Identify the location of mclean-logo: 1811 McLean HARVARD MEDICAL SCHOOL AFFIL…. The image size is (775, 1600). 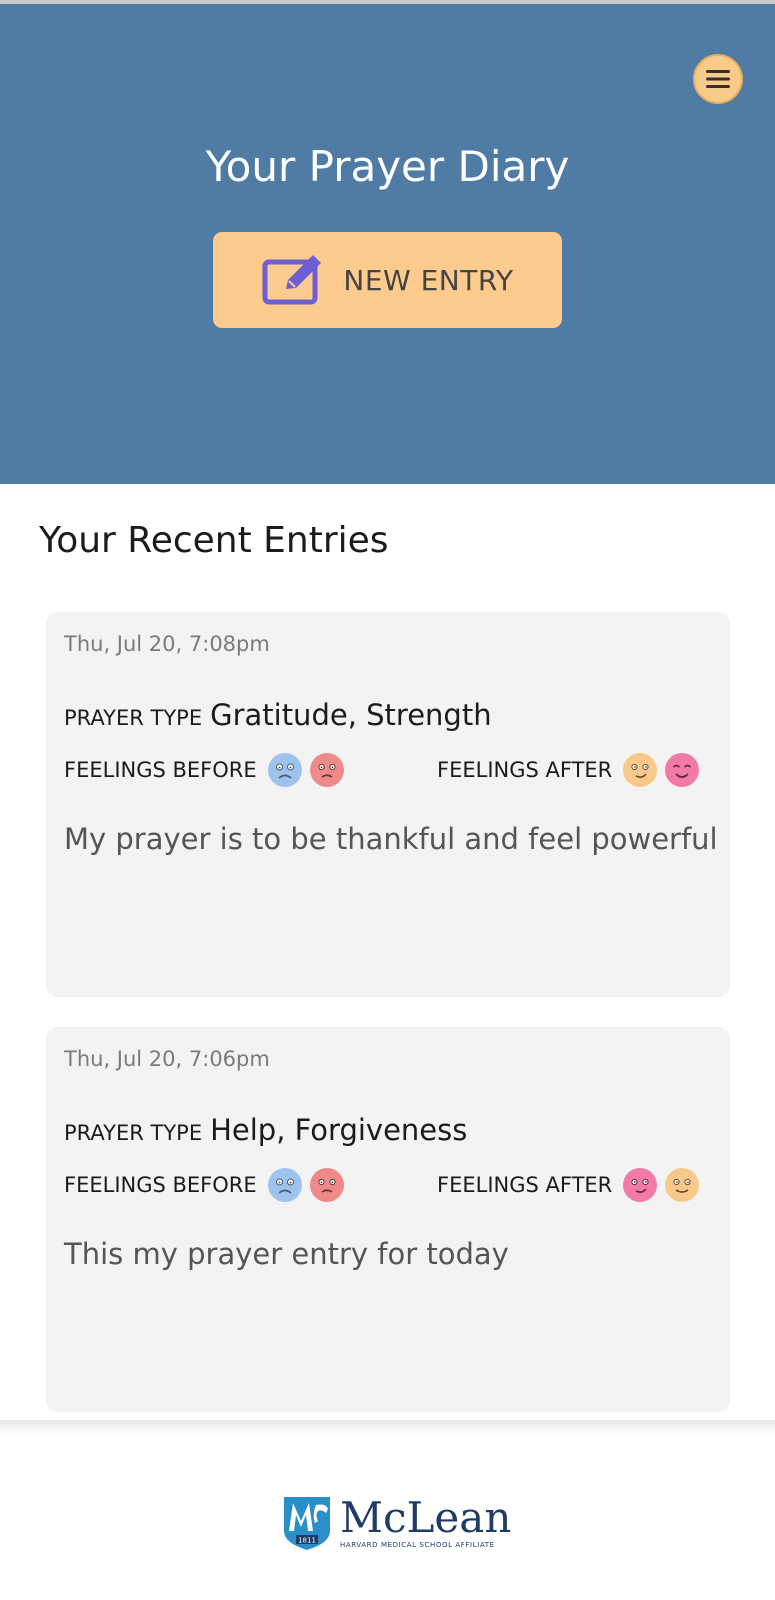
(396, 1523).